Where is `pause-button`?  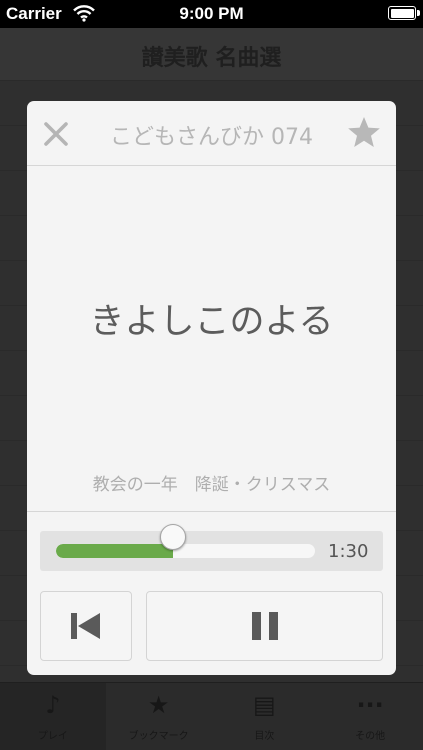 pause-button is located at coordinates (264, 626).